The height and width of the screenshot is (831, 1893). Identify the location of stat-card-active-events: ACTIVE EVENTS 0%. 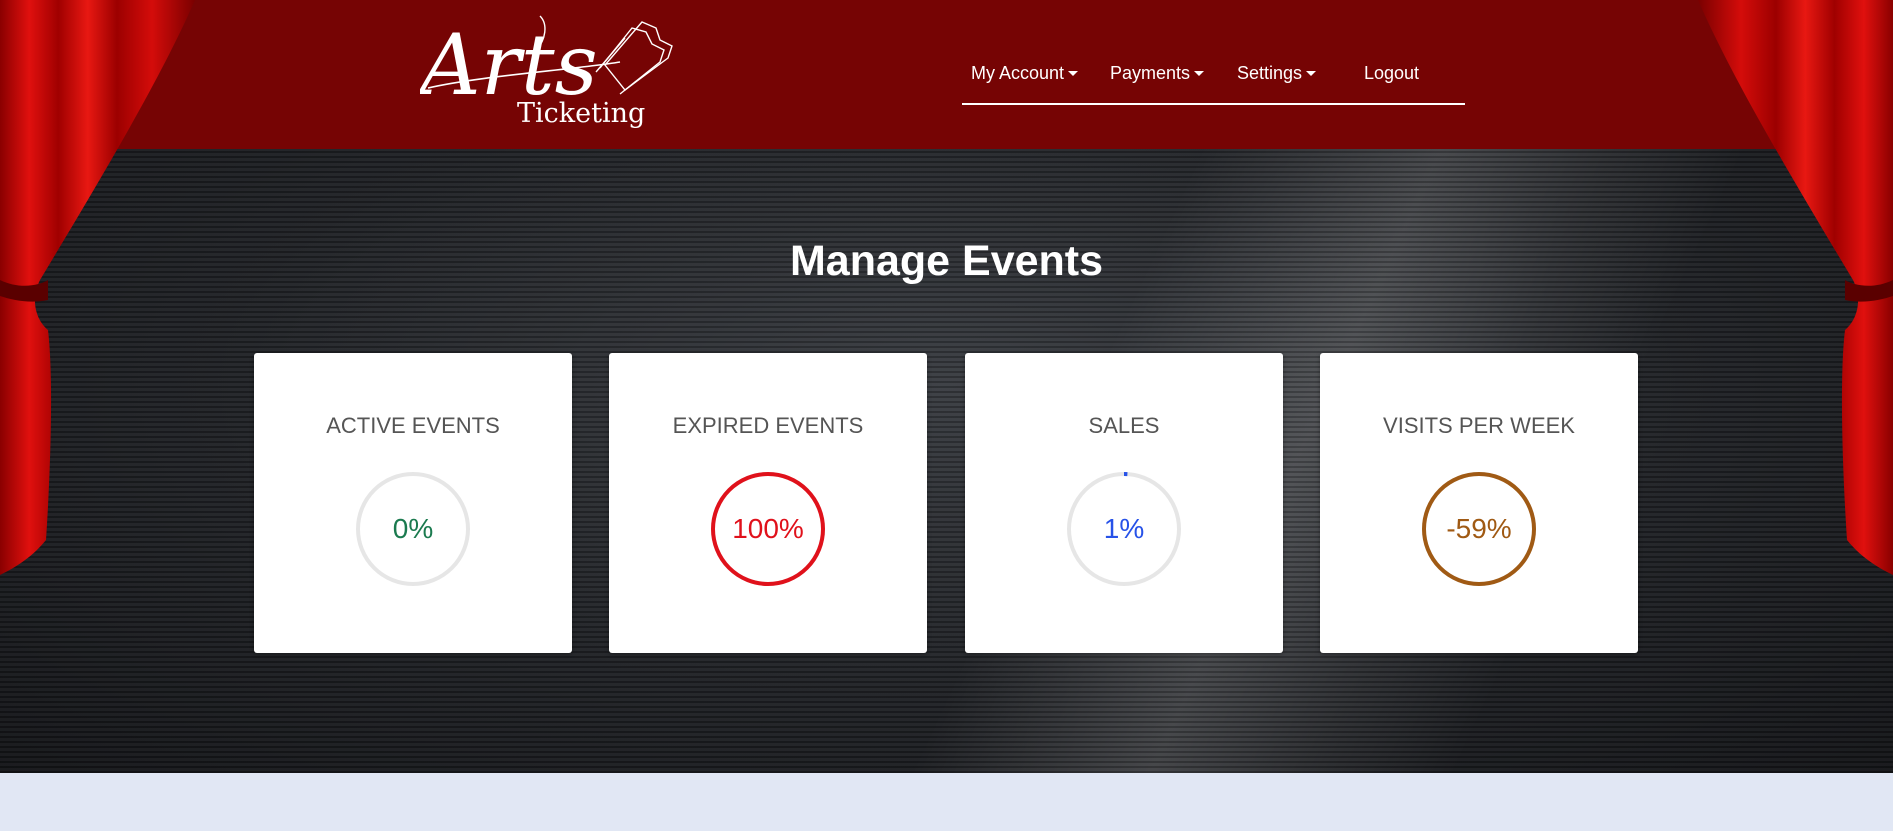
(413, 503).